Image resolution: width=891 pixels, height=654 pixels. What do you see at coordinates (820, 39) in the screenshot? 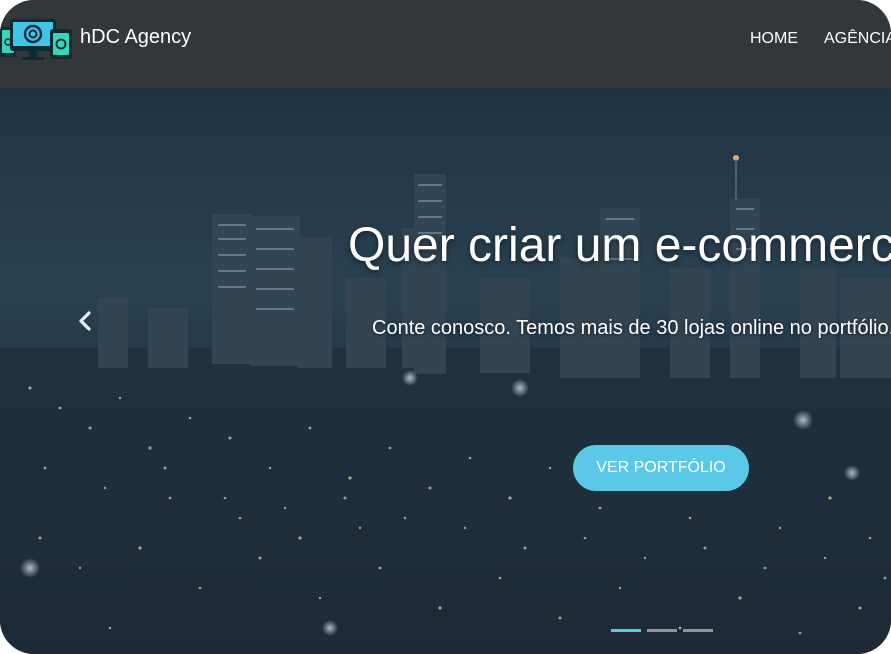
I see `main-nav: HOME AGÊNCIA` at bounding box center [820, 39].